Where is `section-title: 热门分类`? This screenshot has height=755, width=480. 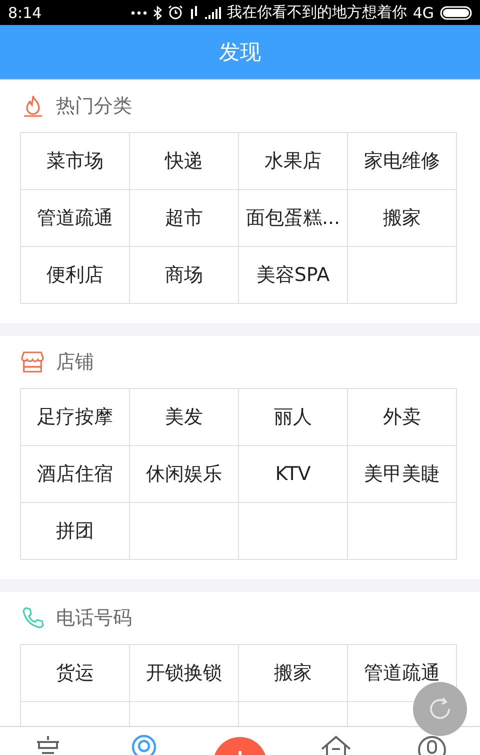
section-title: 热门分类 is located at coordinates (94, 106).